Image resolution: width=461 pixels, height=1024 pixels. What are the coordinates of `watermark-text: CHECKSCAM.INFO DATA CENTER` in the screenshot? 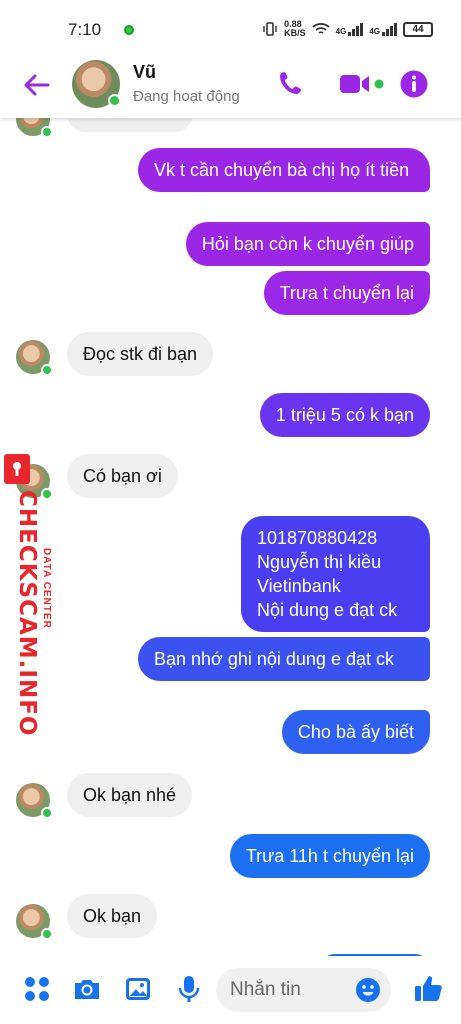 It's located at (33, 613).